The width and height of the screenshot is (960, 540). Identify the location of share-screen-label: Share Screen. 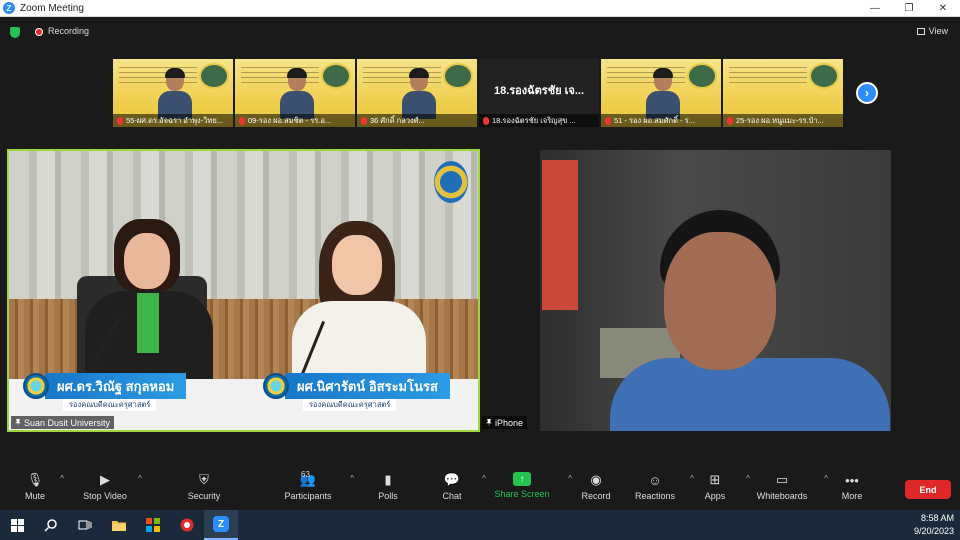
(522, 494).